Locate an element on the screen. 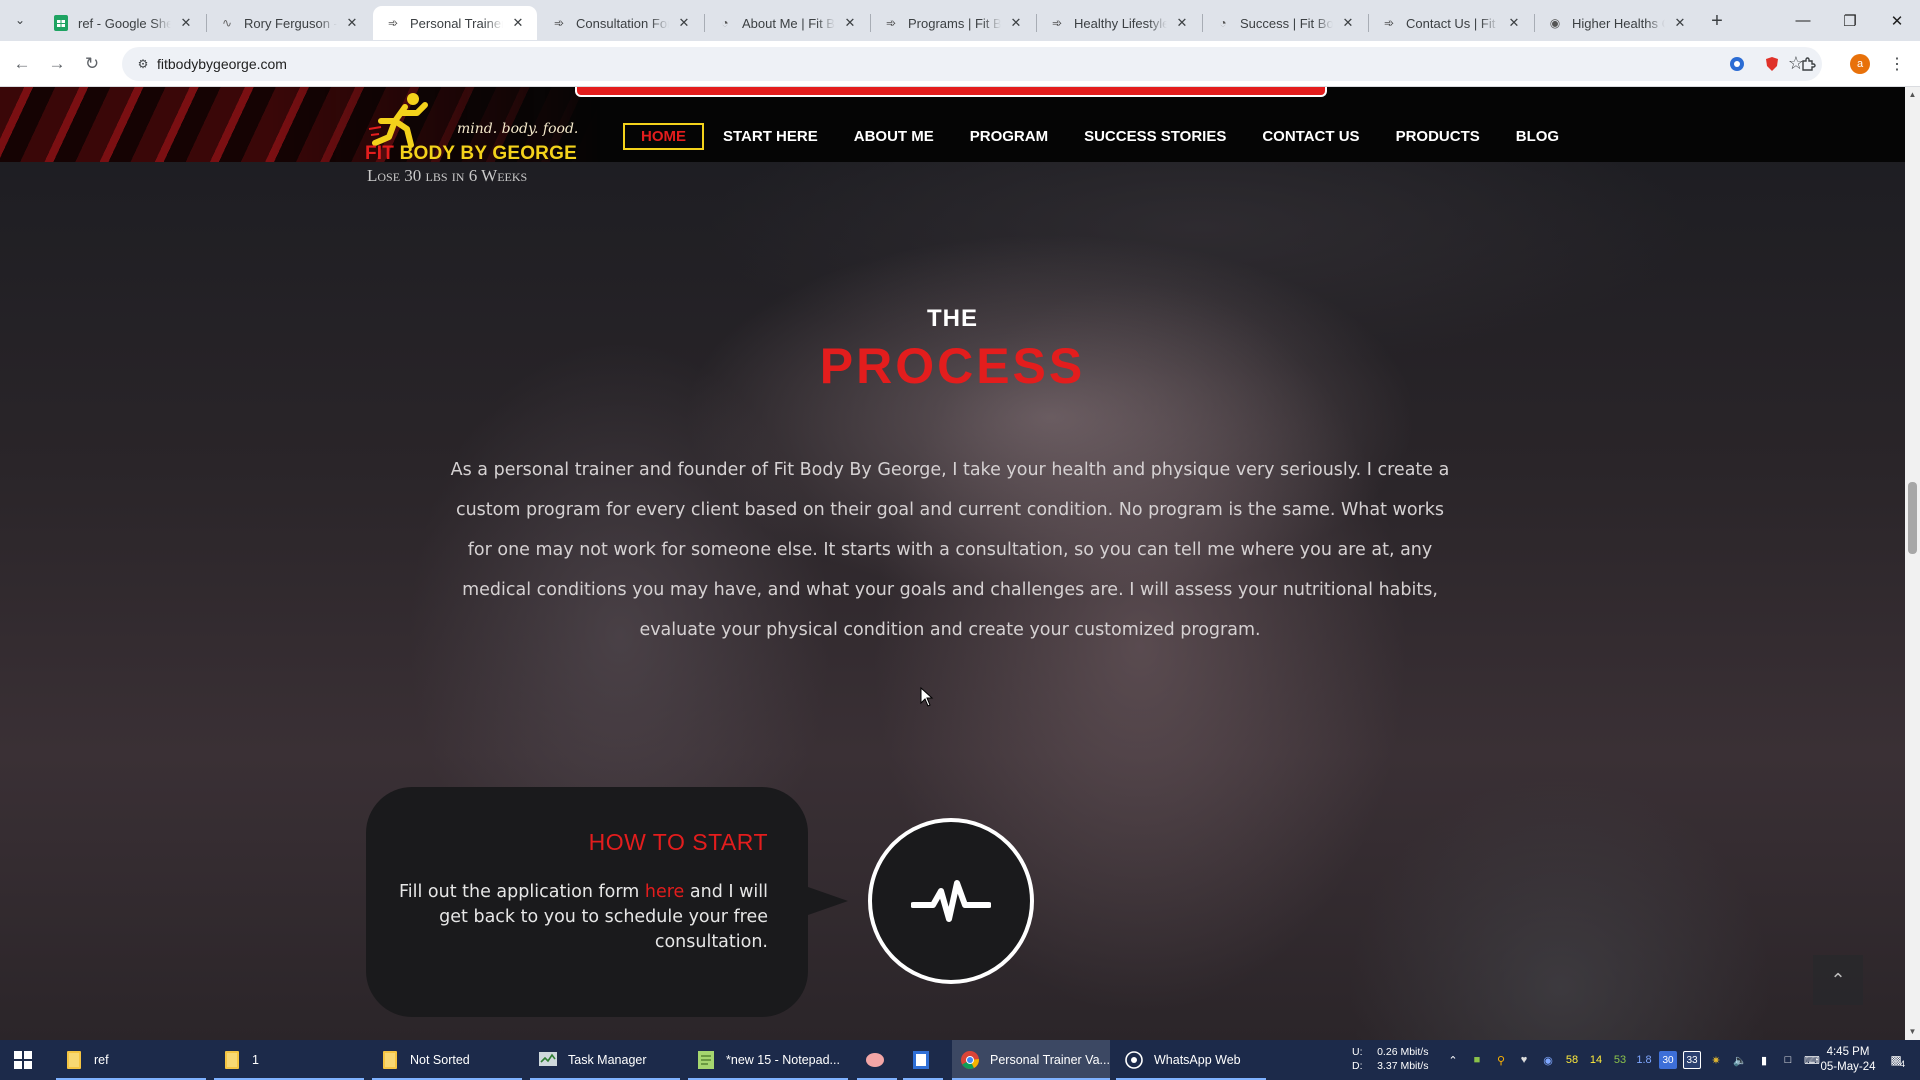  chevron-up-icon: ⌃ is located at coordinates (1838, 979).